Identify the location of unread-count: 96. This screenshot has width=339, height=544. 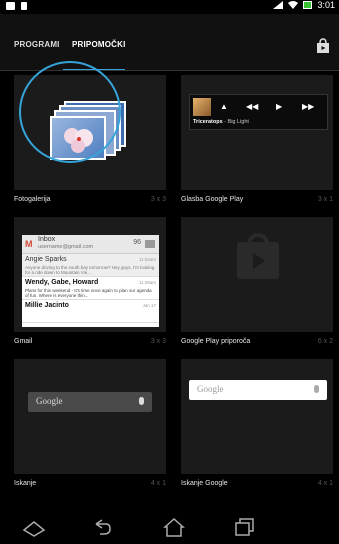
(137, 242).